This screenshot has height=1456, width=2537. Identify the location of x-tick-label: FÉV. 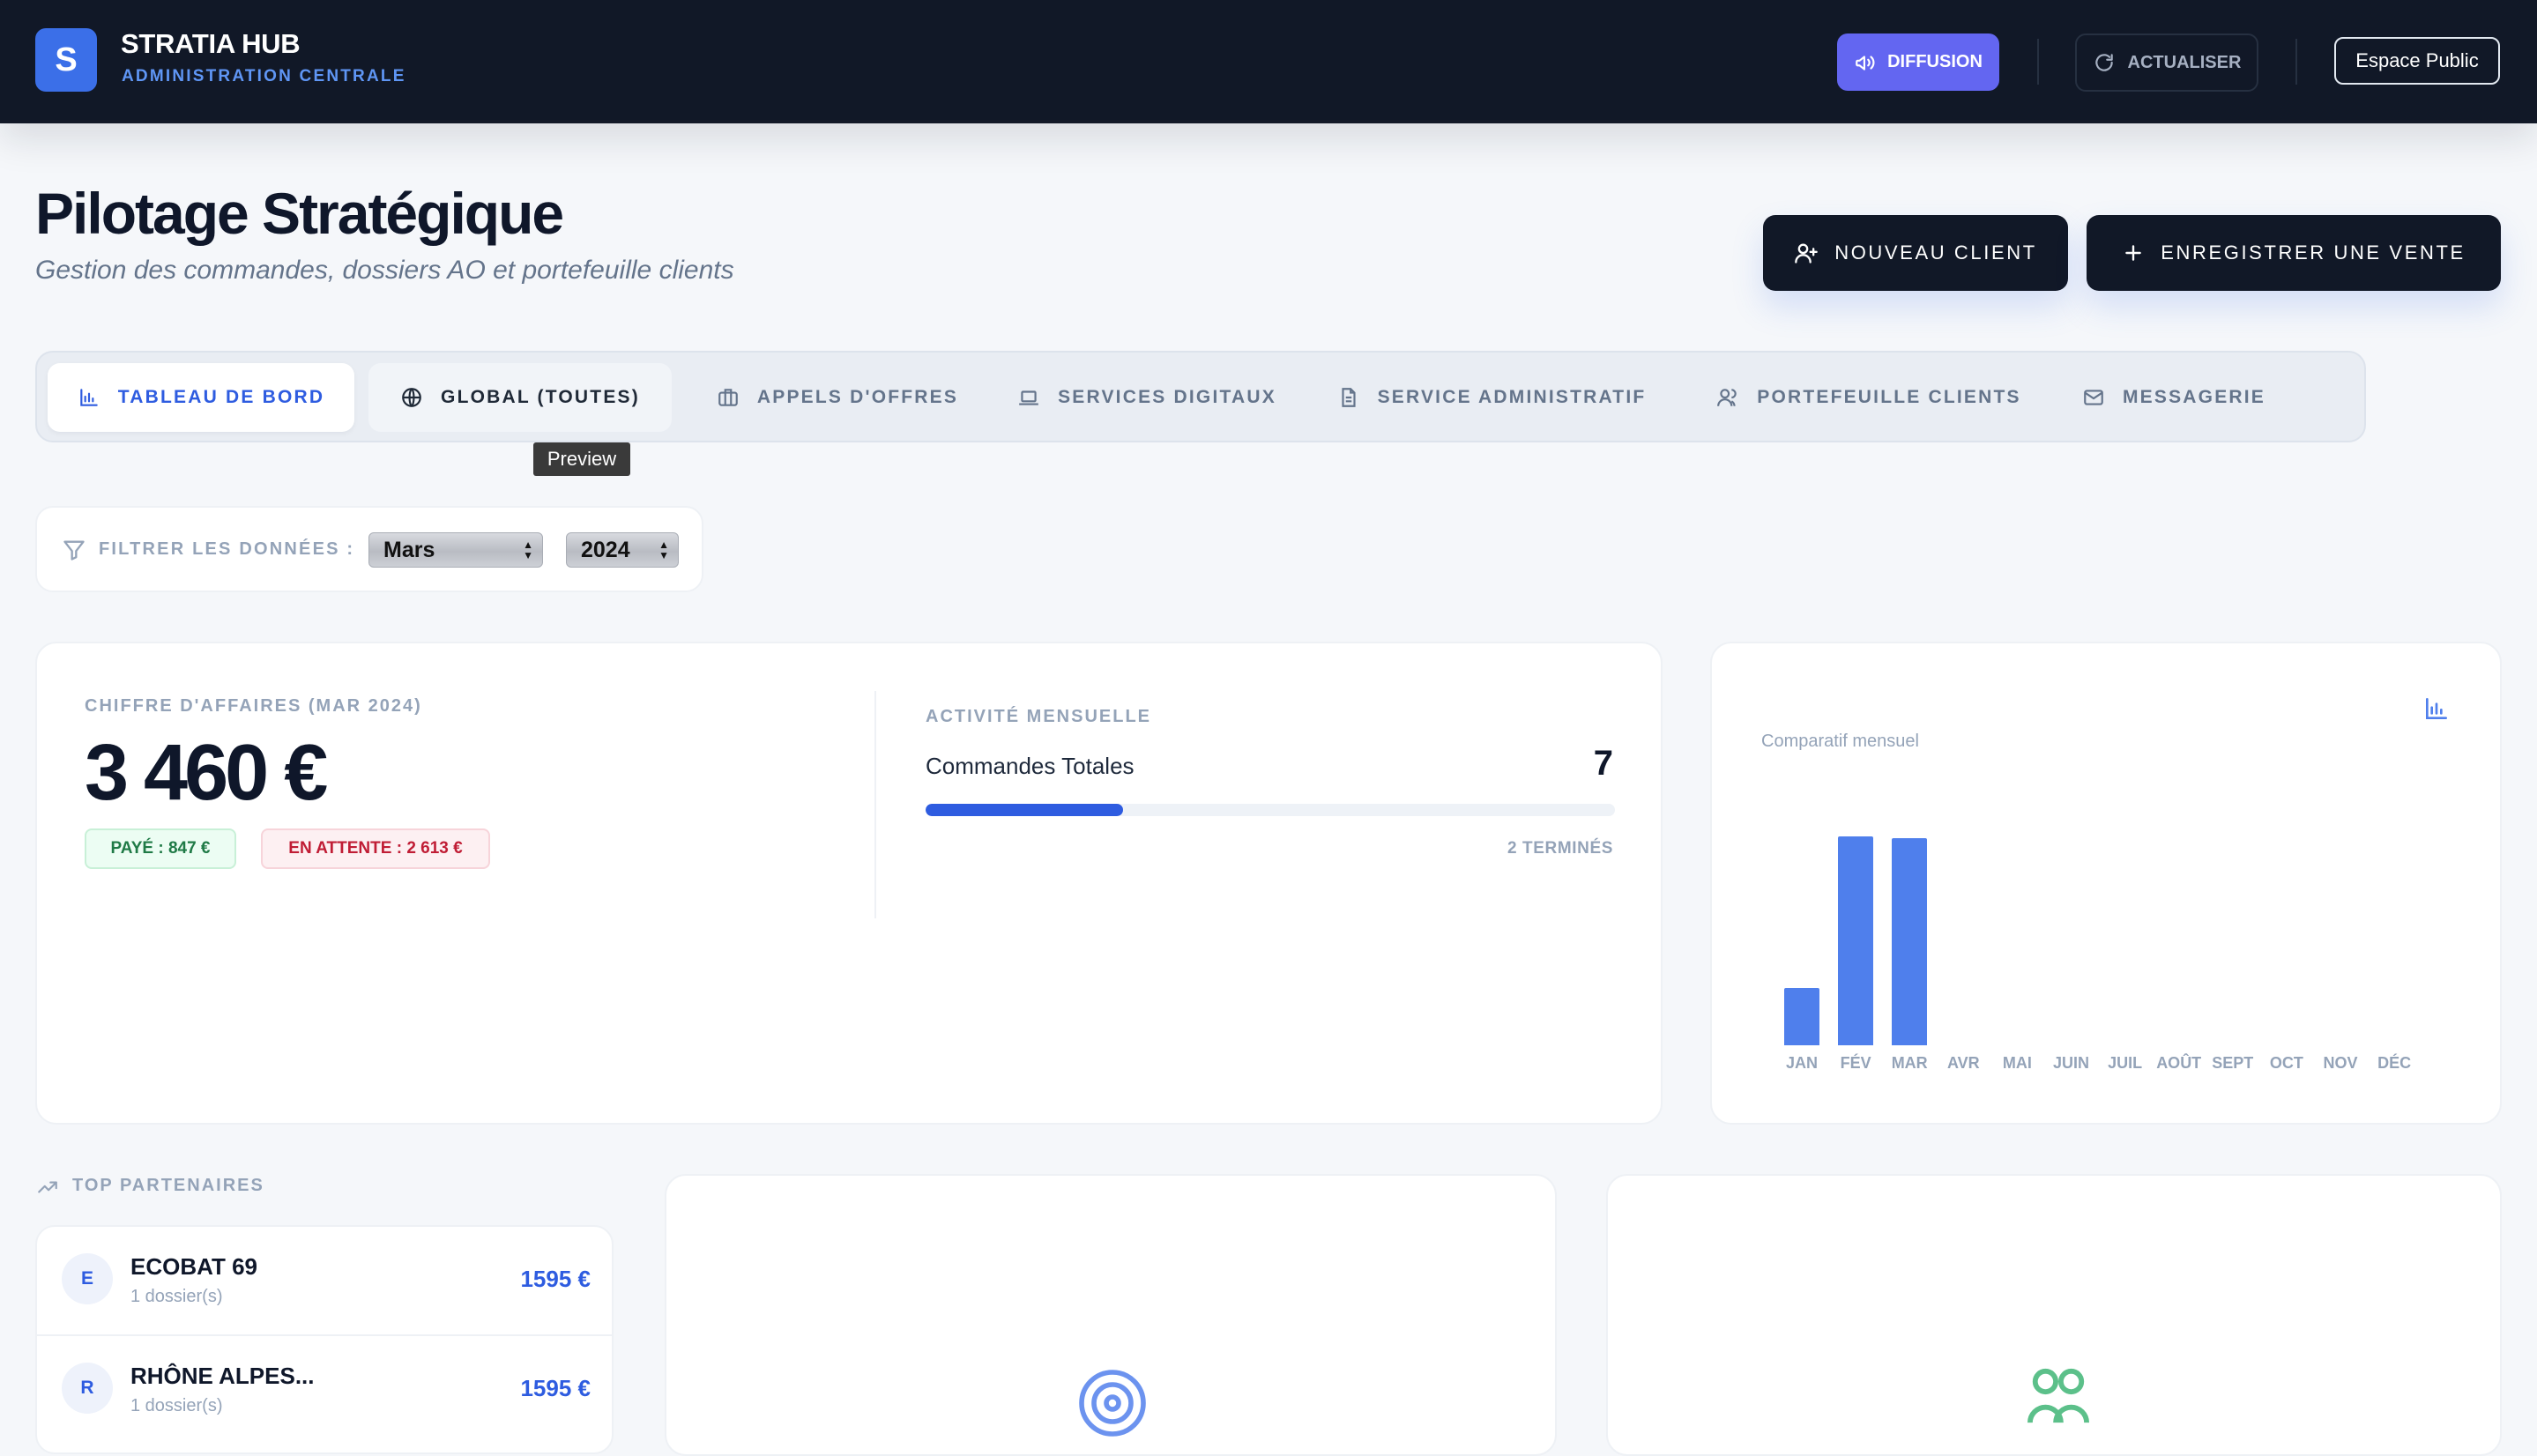
(1855, 1063).